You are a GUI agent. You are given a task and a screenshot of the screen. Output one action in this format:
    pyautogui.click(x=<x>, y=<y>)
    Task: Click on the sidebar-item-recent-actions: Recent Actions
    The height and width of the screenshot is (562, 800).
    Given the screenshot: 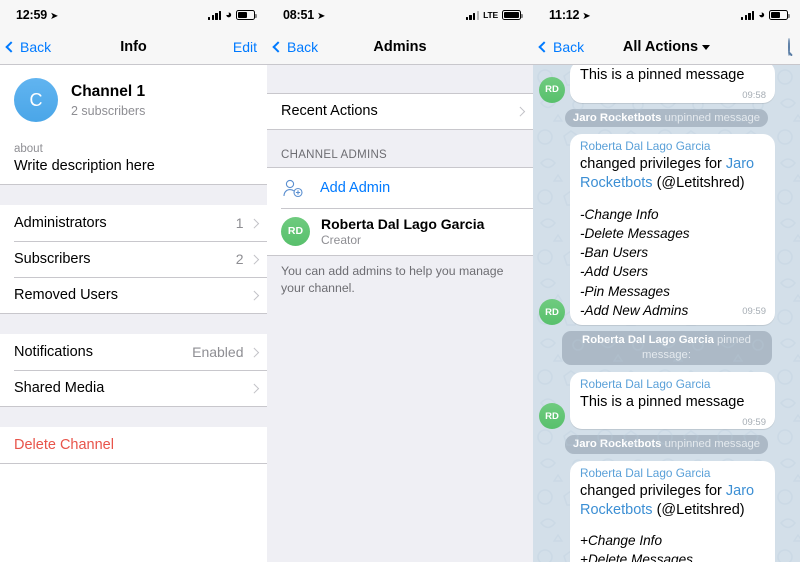 What is the action you would take?
    pyautogui.click(x=400, y=111)
    